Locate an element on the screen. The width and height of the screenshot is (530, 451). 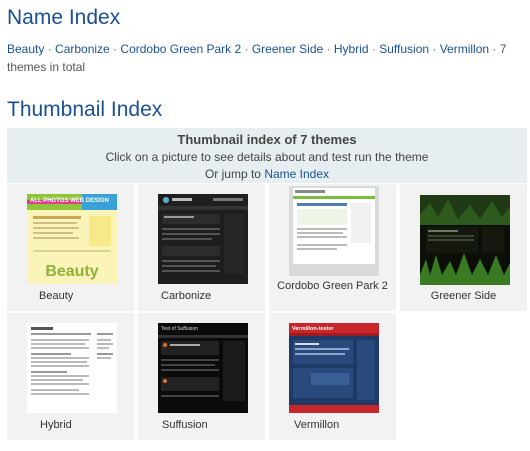
thumbnail-label-suffusion: Suffusion is located at coordinates (185, 425).